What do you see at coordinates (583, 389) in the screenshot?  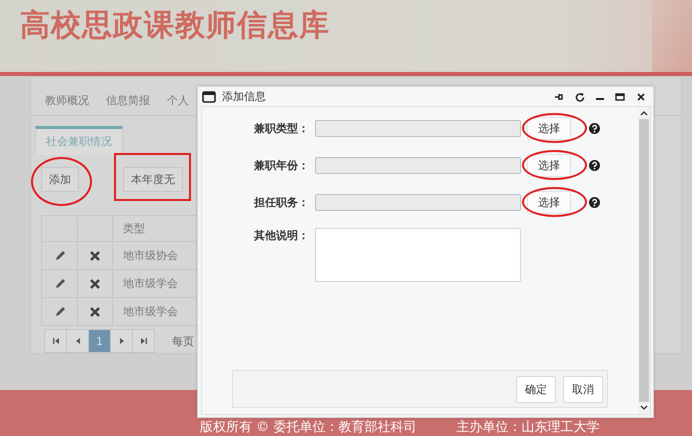 I see `dialog-button: 取消` at bounding box center [583, 389].